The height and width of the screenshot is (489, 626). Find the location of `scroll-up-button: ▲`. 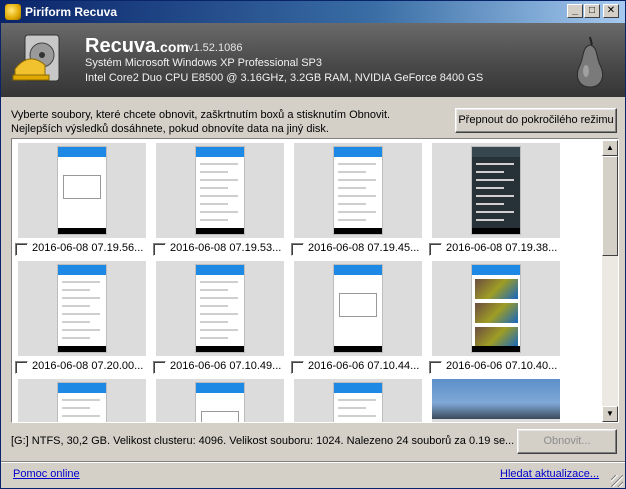

scroll-up-button: ▲ is located at coordinates (610, 148).